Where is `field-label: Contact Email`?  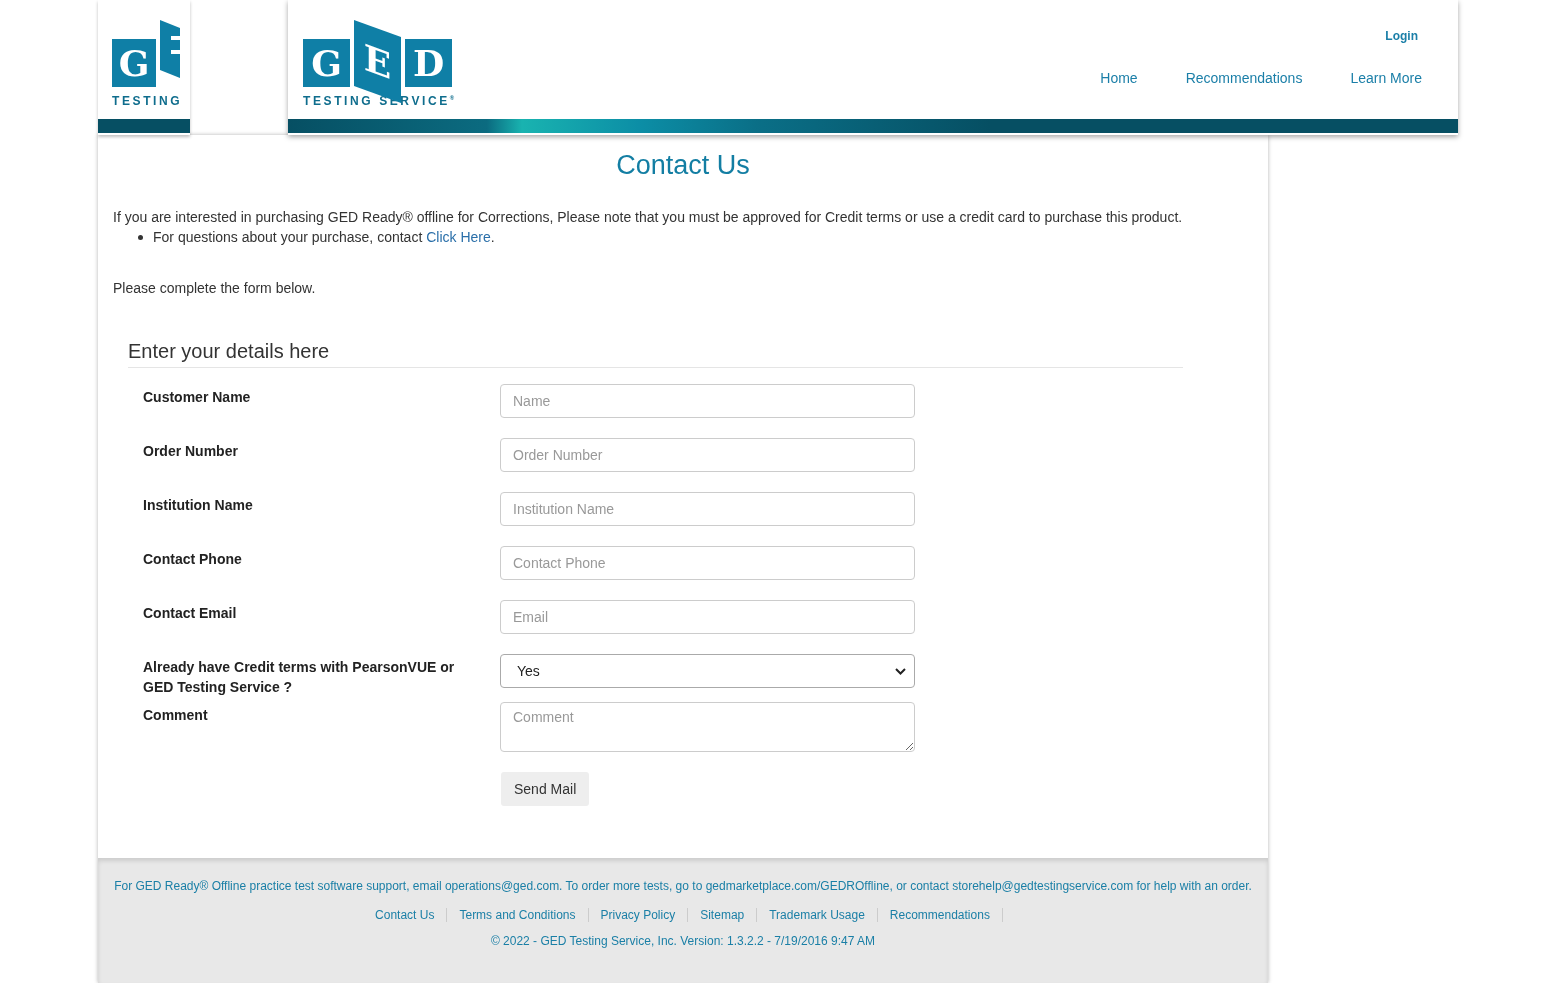 field-label: Contact Email is located at coordinates (190, 613).